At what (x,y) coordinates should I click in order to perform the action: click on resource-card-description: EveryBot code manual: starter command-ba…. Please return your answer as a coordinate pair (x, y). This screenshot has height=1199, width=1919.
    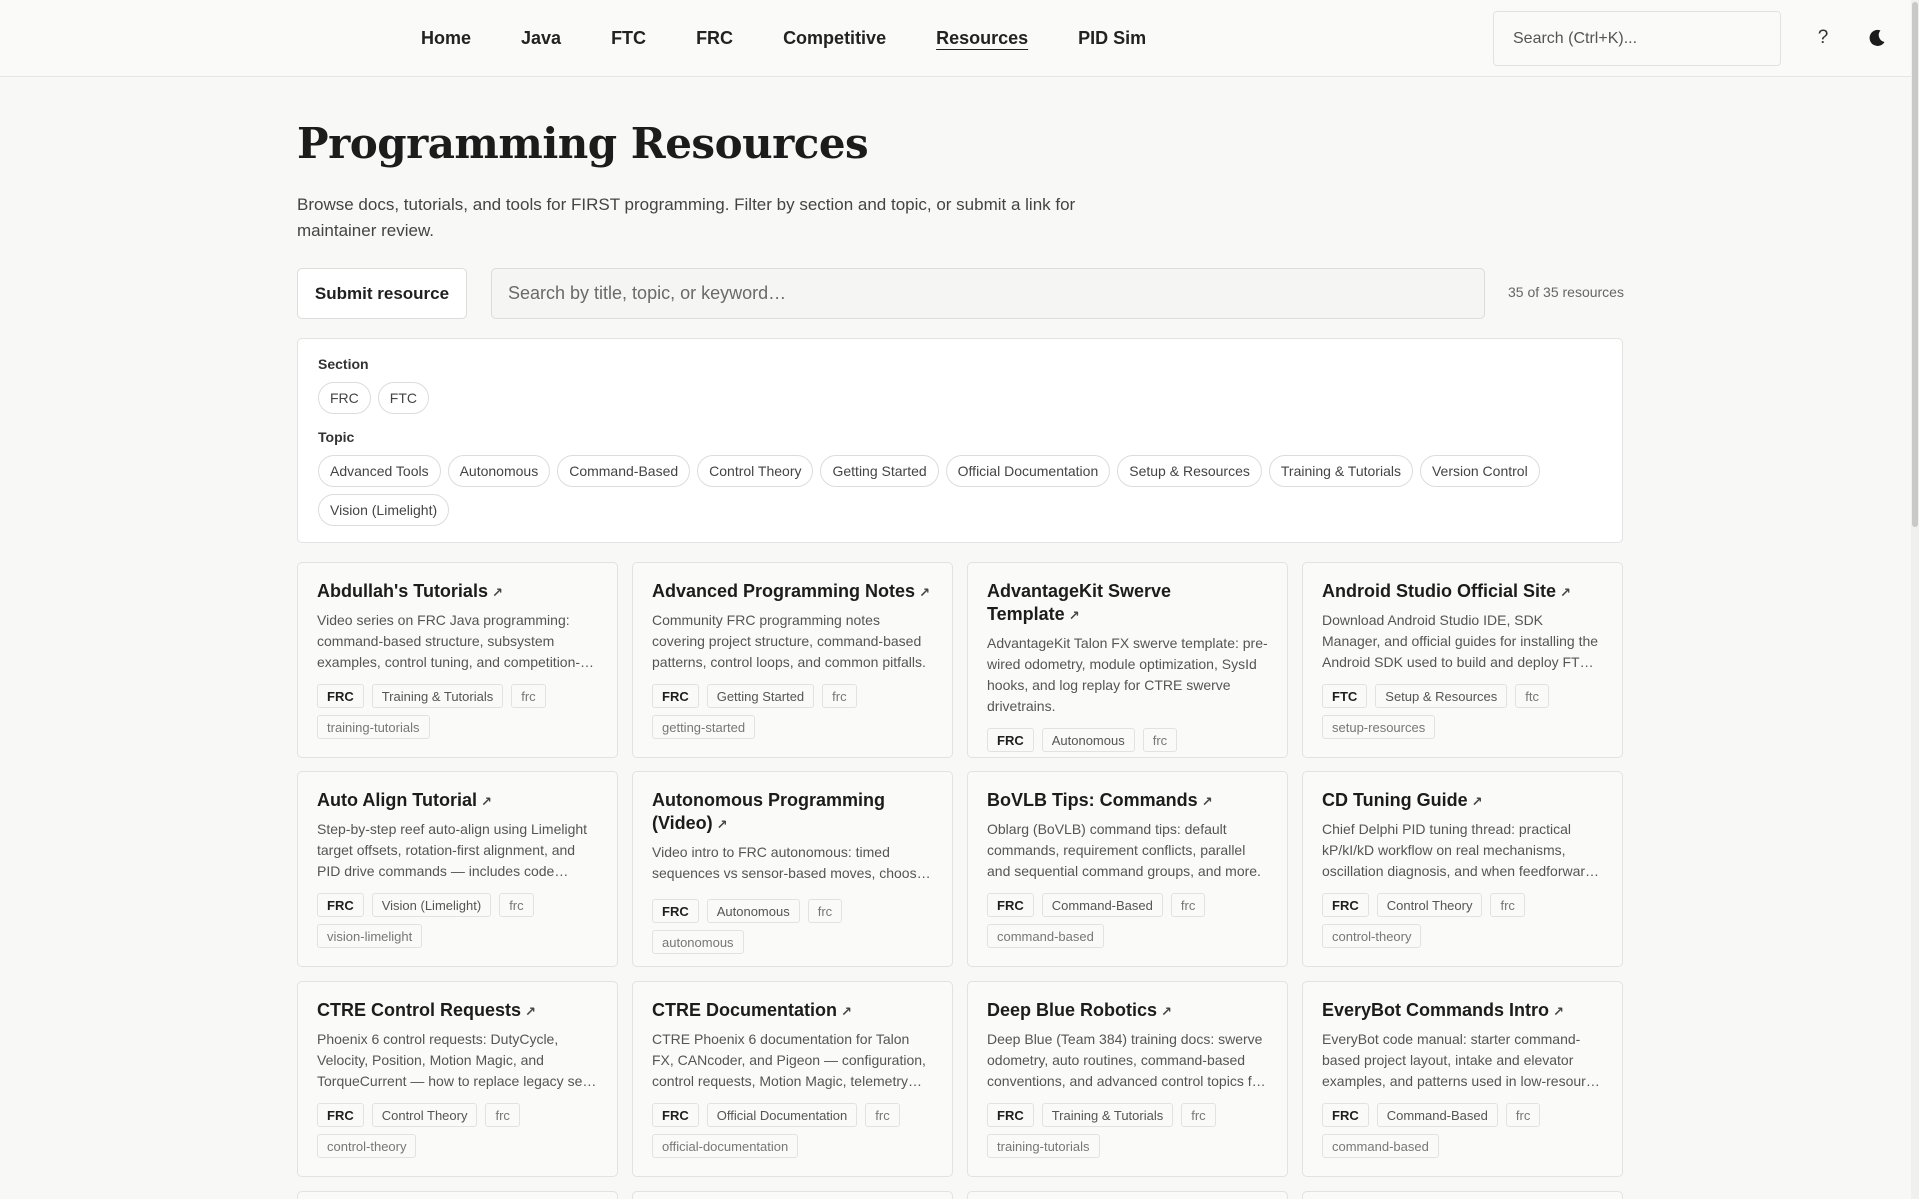
    Looking at the image, I should click on (1461, 1060).